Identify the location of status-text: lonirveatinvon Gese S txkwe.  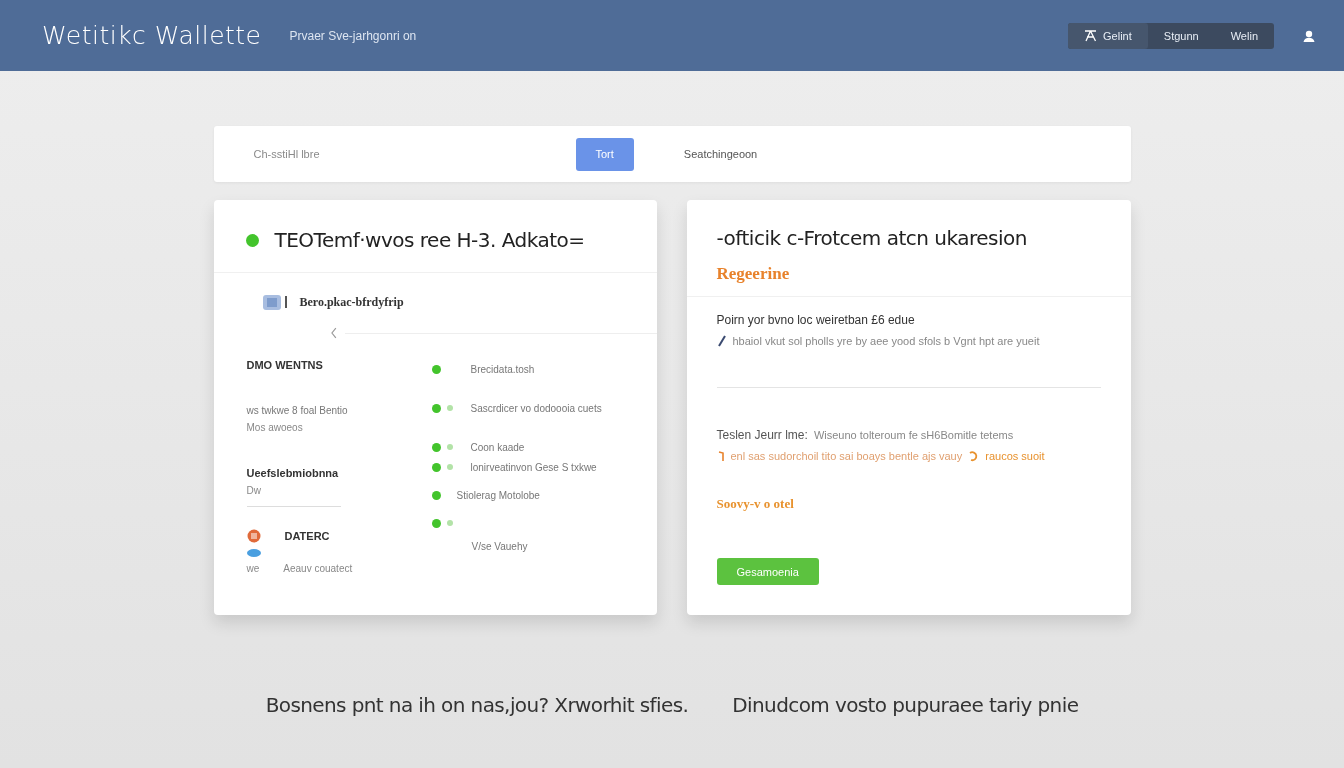
(533, 467).